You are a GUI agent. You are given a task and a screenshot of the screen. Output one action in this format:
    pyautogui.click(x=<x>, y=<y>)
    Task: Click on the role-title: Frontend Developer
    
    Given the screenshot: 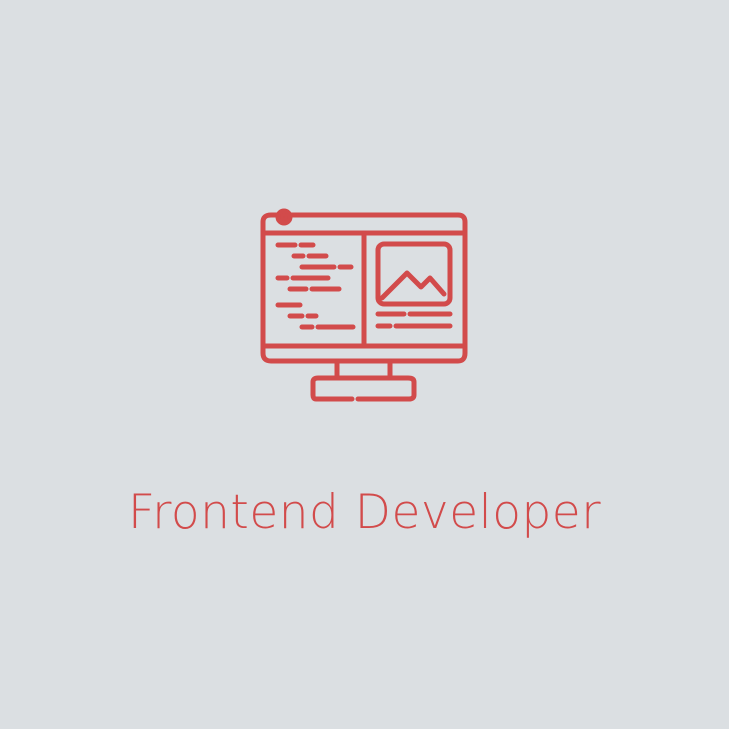 What is the action you would take?
    pyautogui.click(x=364, y=512)
    